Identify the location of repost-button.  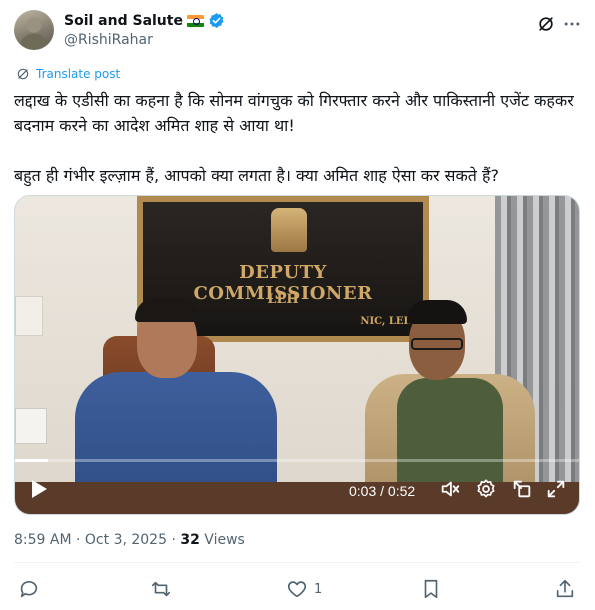
(161, 589).